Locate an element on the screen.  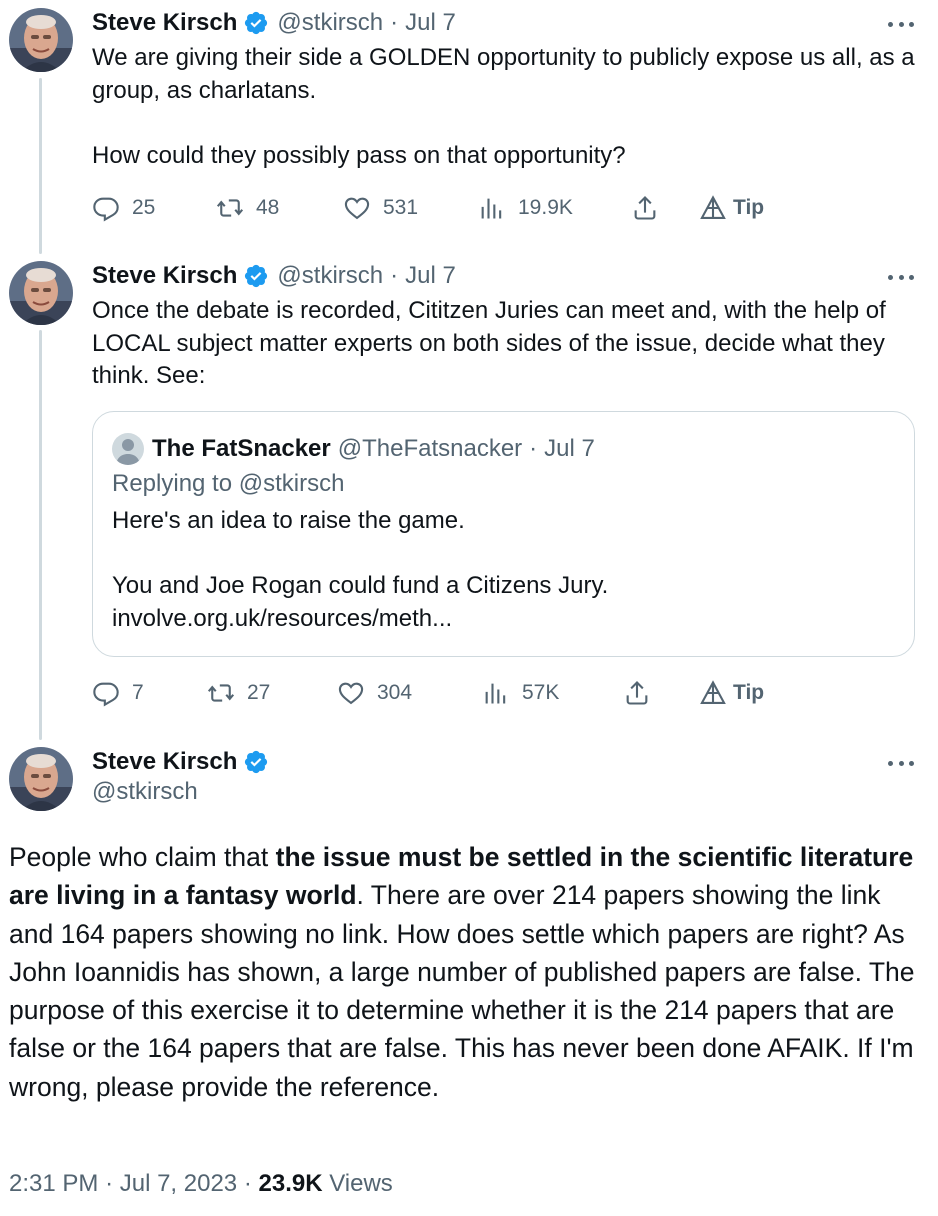
reply-button: 7 is located at coordinates (118, 693).